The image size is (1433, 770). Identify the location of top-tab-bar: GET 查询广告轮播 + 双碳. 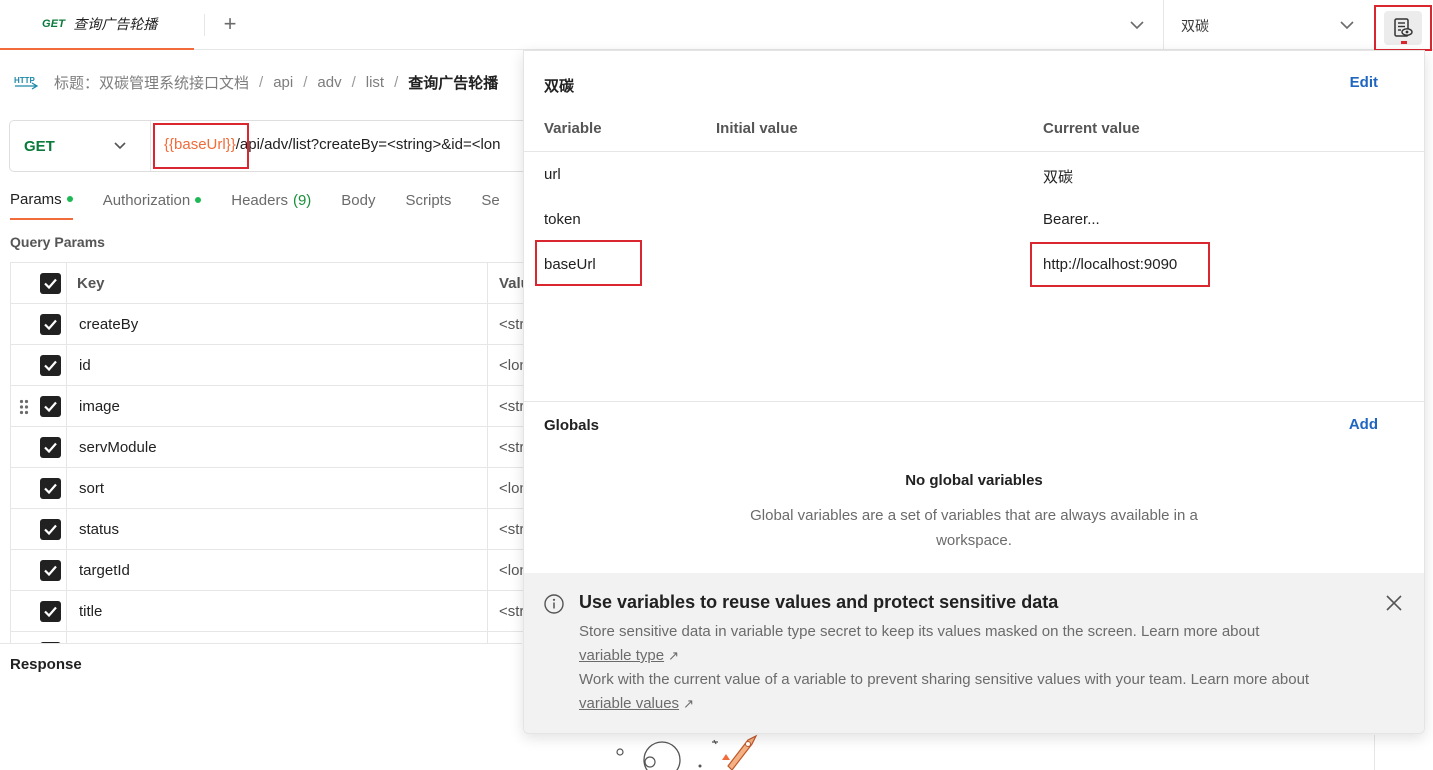
(716, 25).